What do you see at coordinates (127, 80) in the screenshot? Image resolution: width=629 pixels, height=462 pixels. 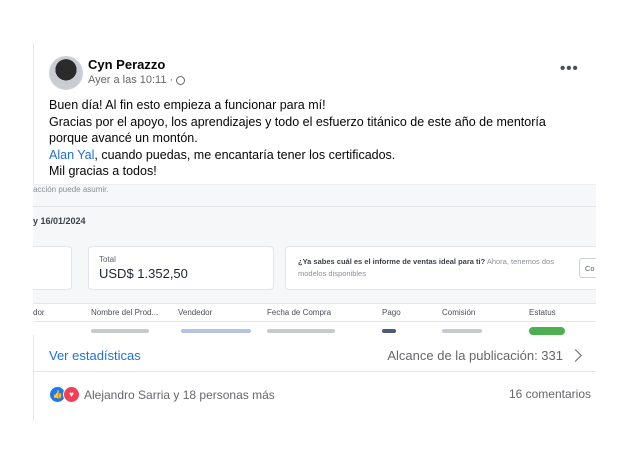 I see `post-time: Ayer a las 10:11` at bounding box center [127, 80].